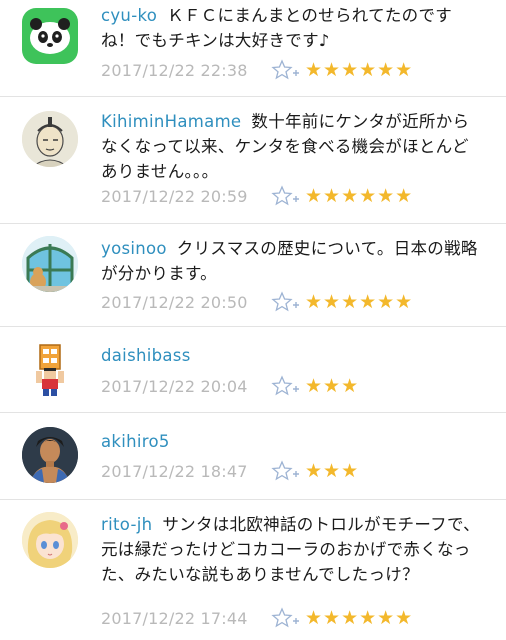  Describe the element at coordinates (253, 456) in the screenshot. I see `comment-item: akihiro5 2017/12/22 18:47 ★★★` at that location.